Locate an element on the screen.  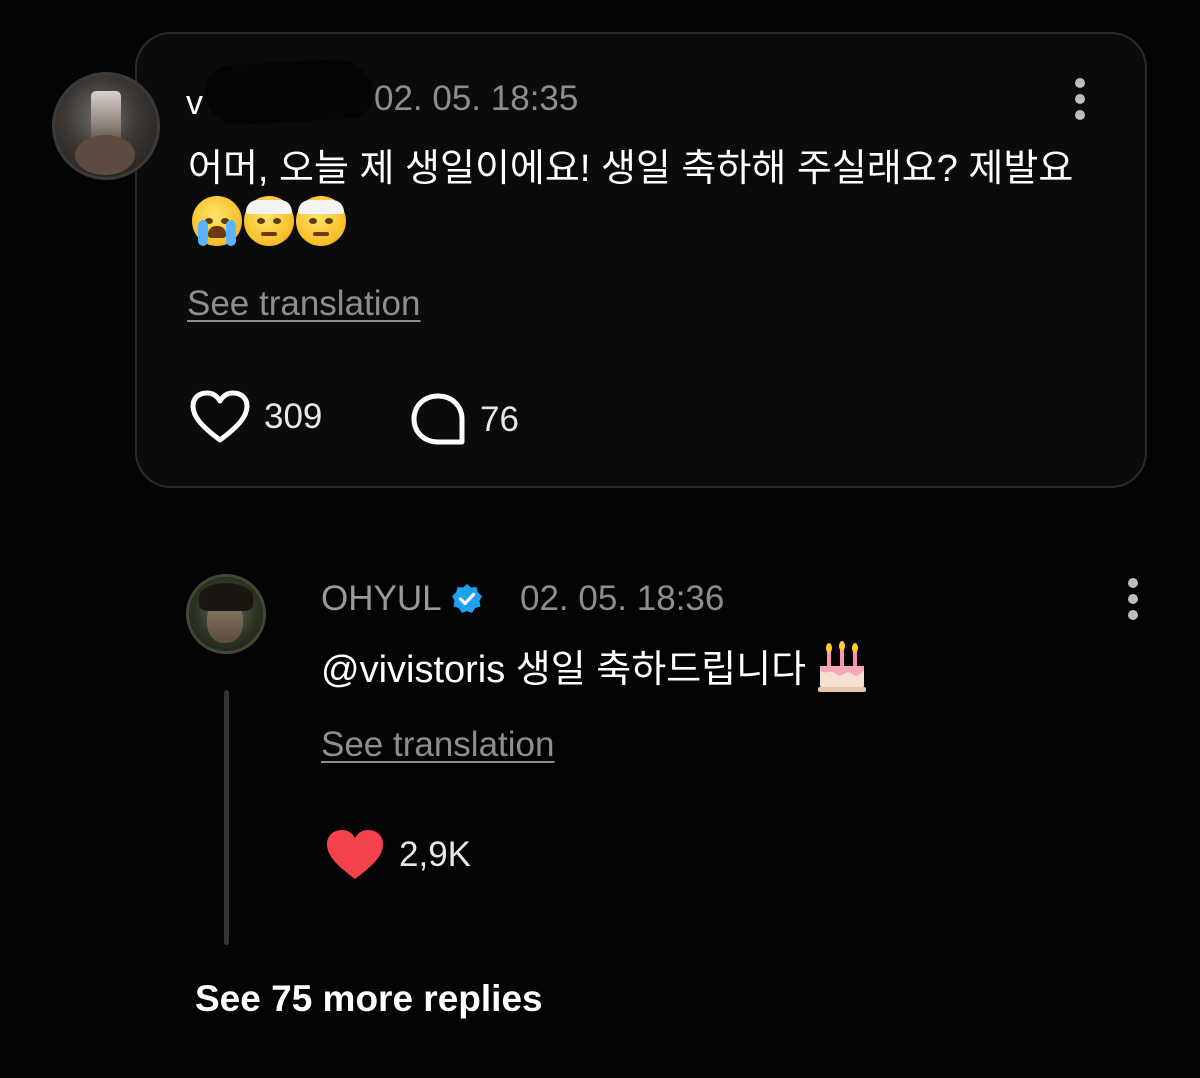
like-count: 309 is located at coordinates (293, 416).